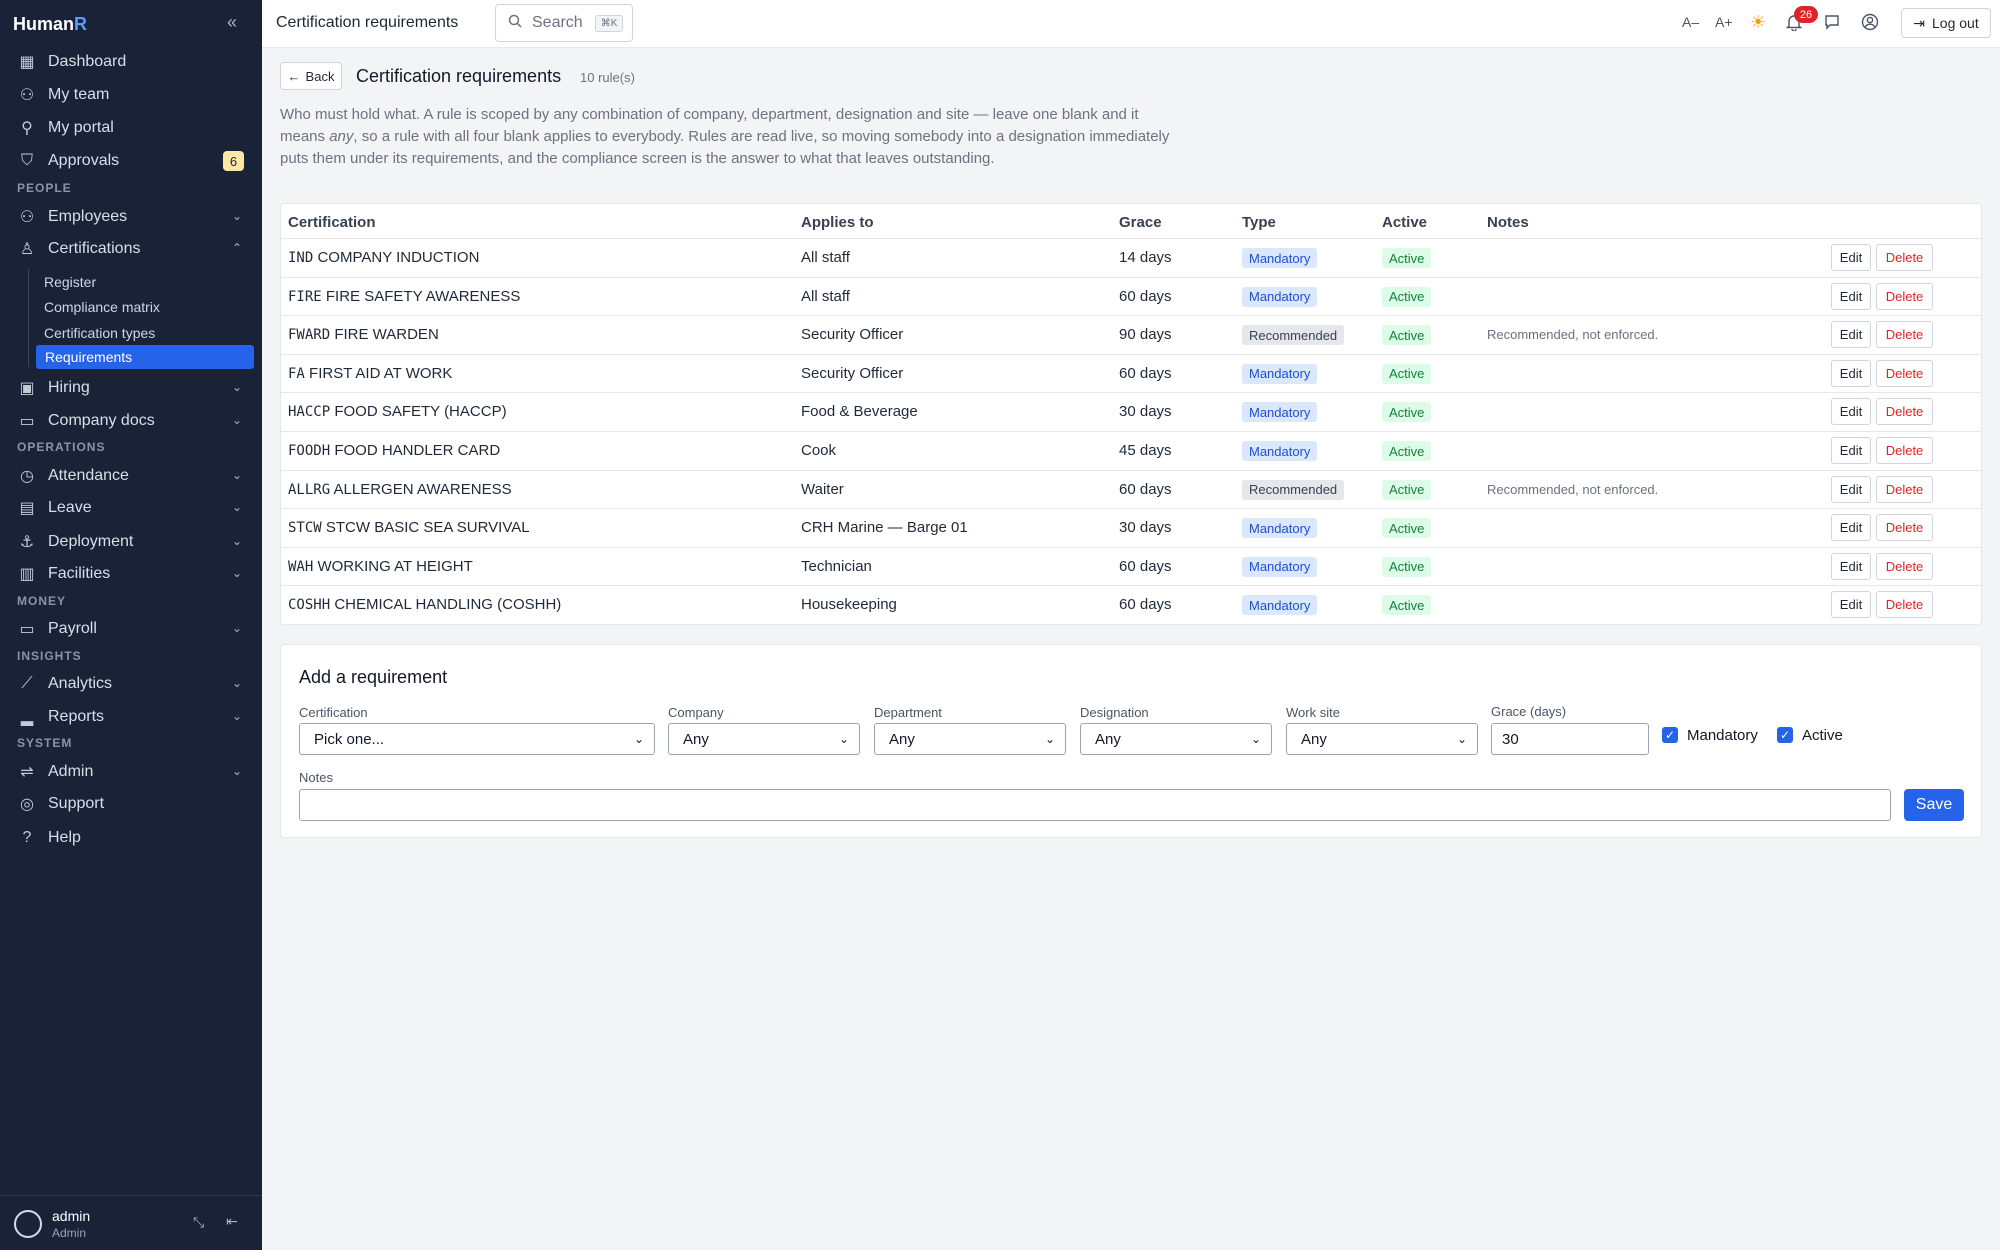  I want to click on logout-button: ⇥ Log out, so click(1946, 23).